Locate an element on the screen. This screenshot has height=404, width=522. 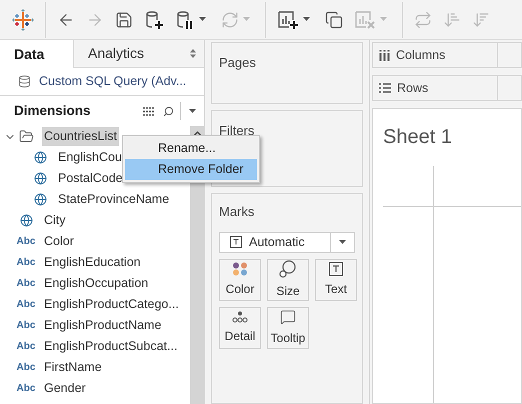
mark-property-button: Detail is located at coordinates (240, 327).